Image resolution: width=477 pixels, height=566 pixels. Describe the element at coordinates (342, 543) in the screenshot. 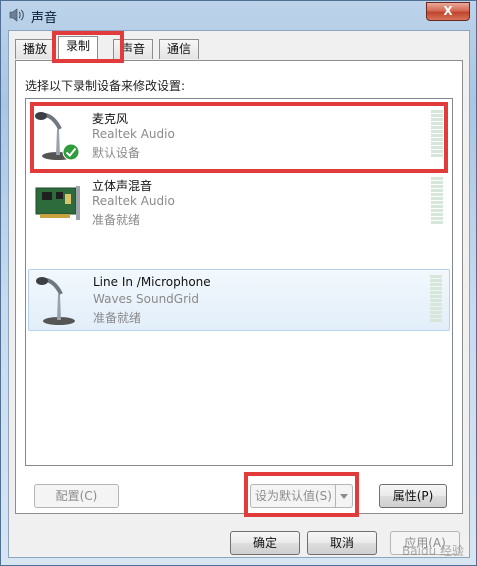

I see `cancel-button: 取消` at that location.